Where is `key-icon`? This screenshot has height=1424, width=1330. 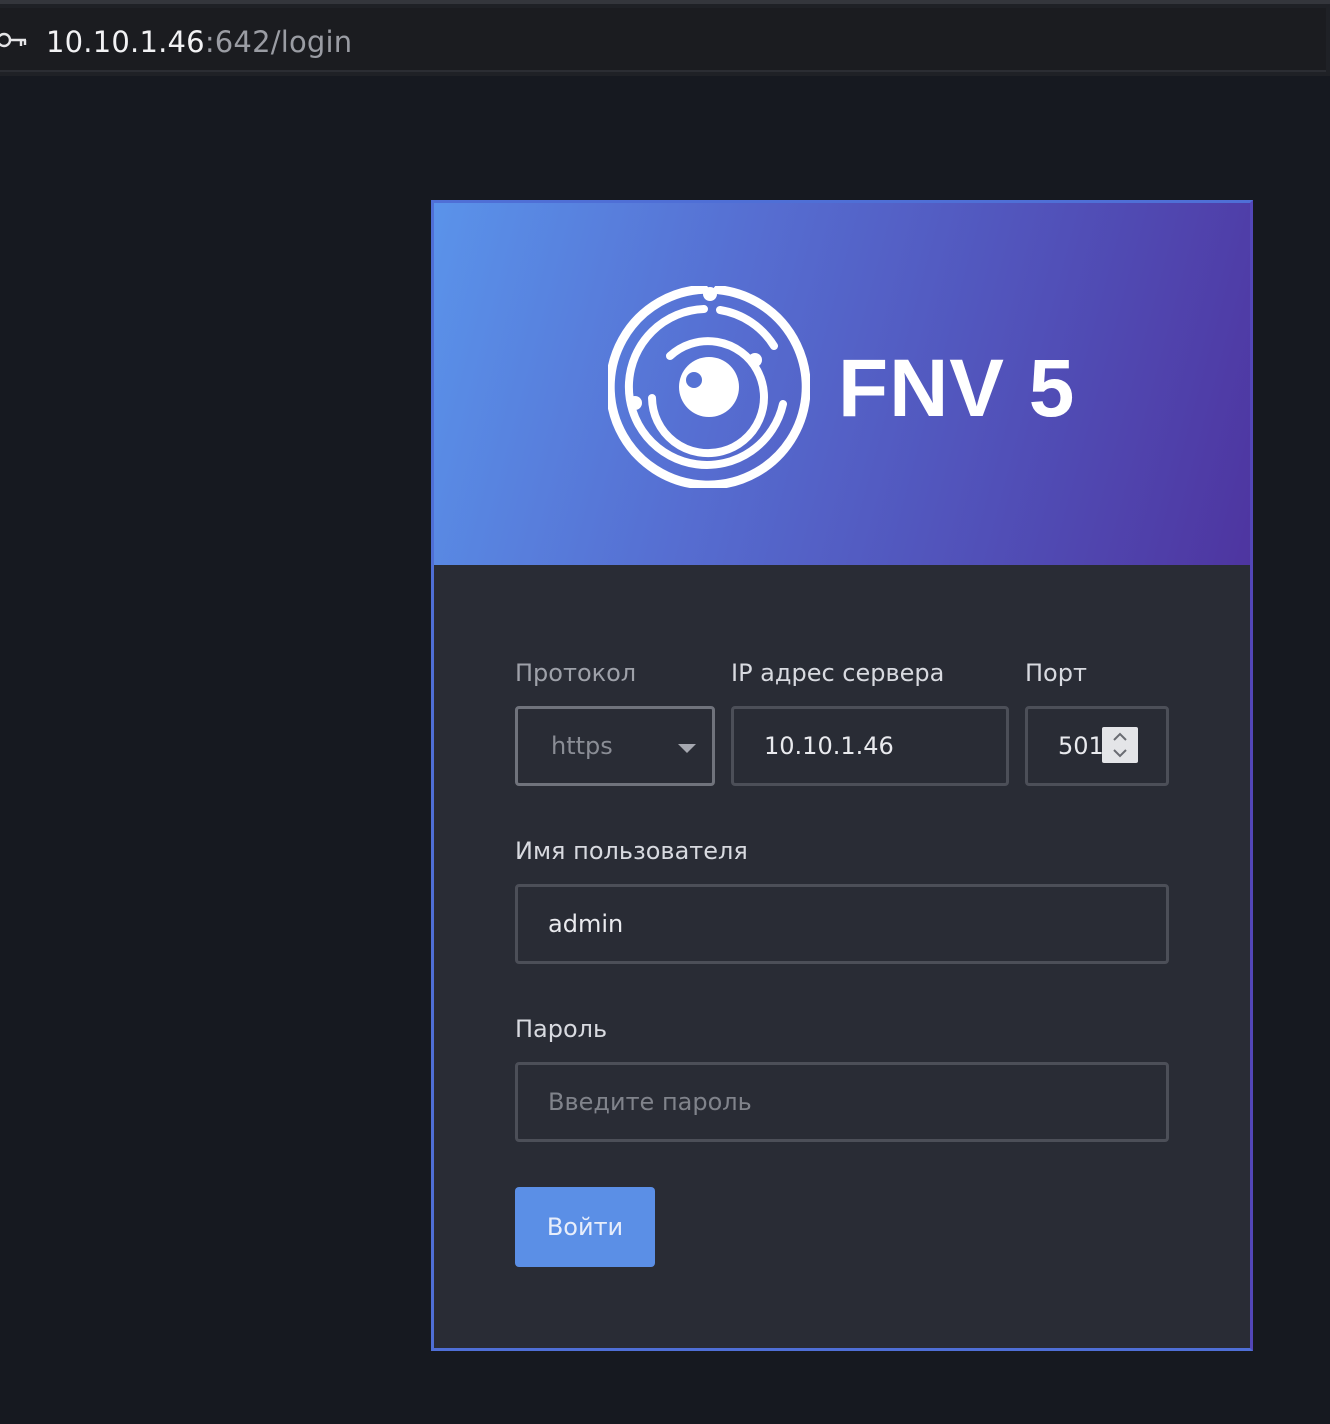 key-icon is located at coordinates (14, 40).